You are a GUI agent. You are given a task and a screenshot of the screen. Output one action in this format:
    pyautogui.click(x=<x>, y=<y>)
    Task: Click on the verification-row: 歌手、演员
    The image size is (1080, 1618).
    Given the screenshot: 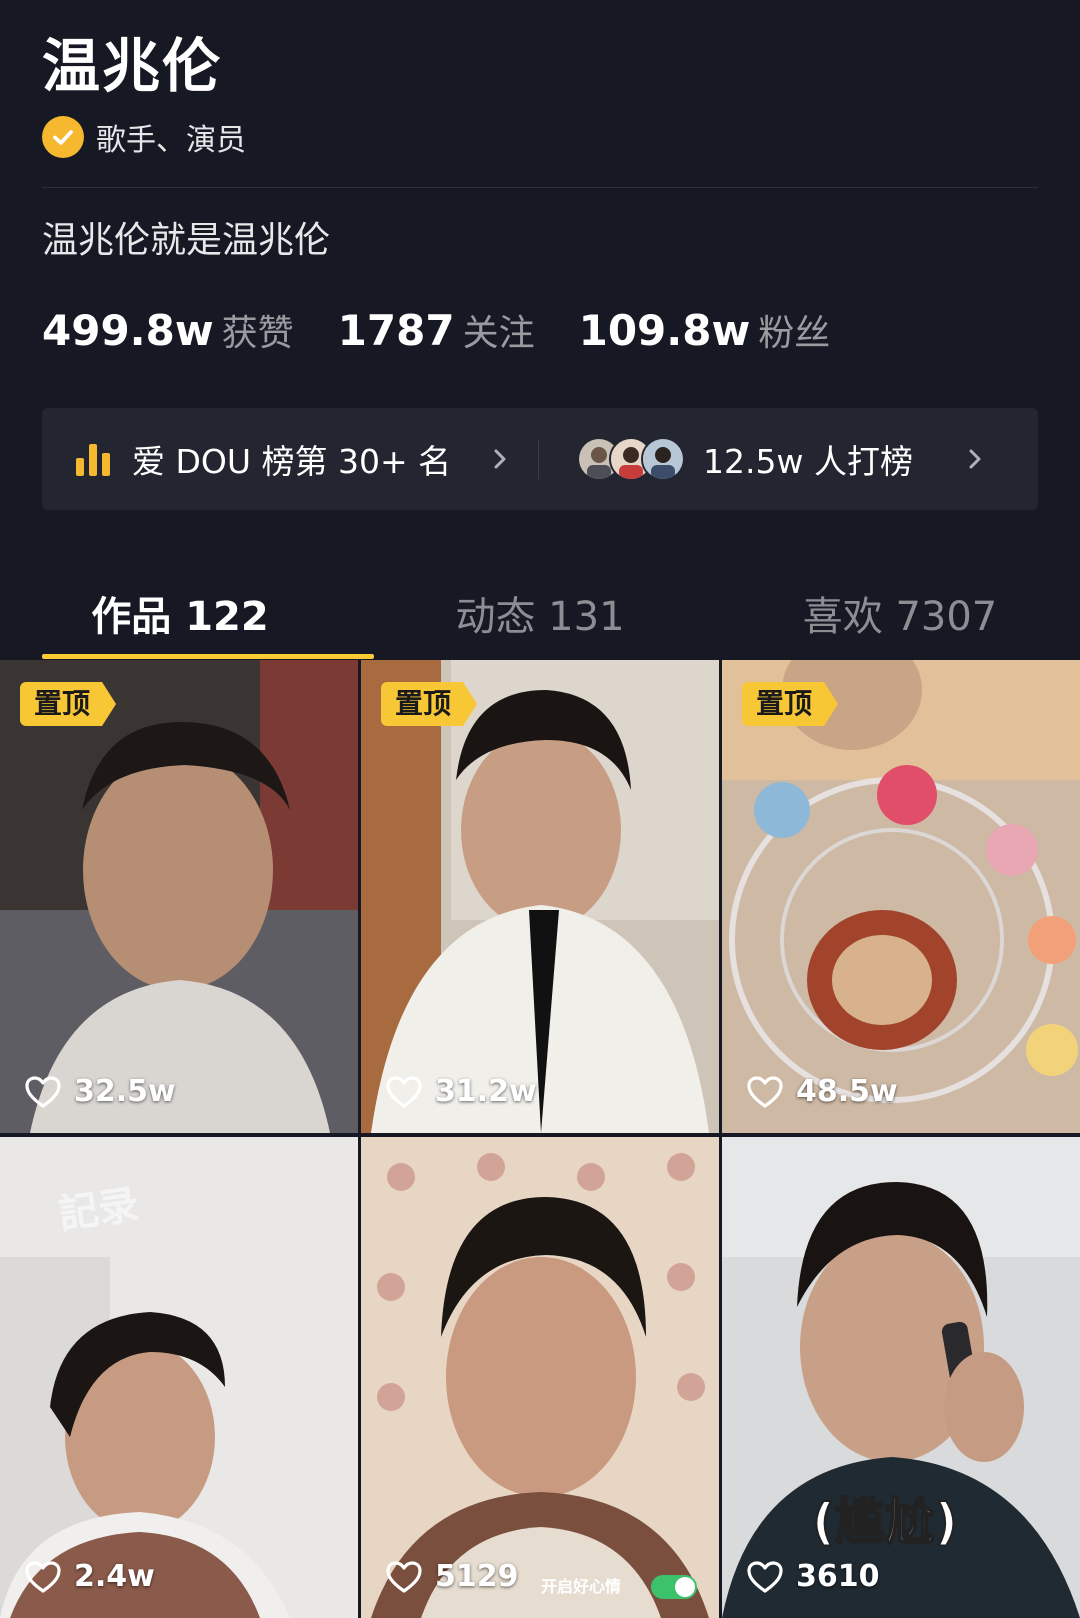 What is the action you would take?
    pyautogui.click(x=144, y=137)
    